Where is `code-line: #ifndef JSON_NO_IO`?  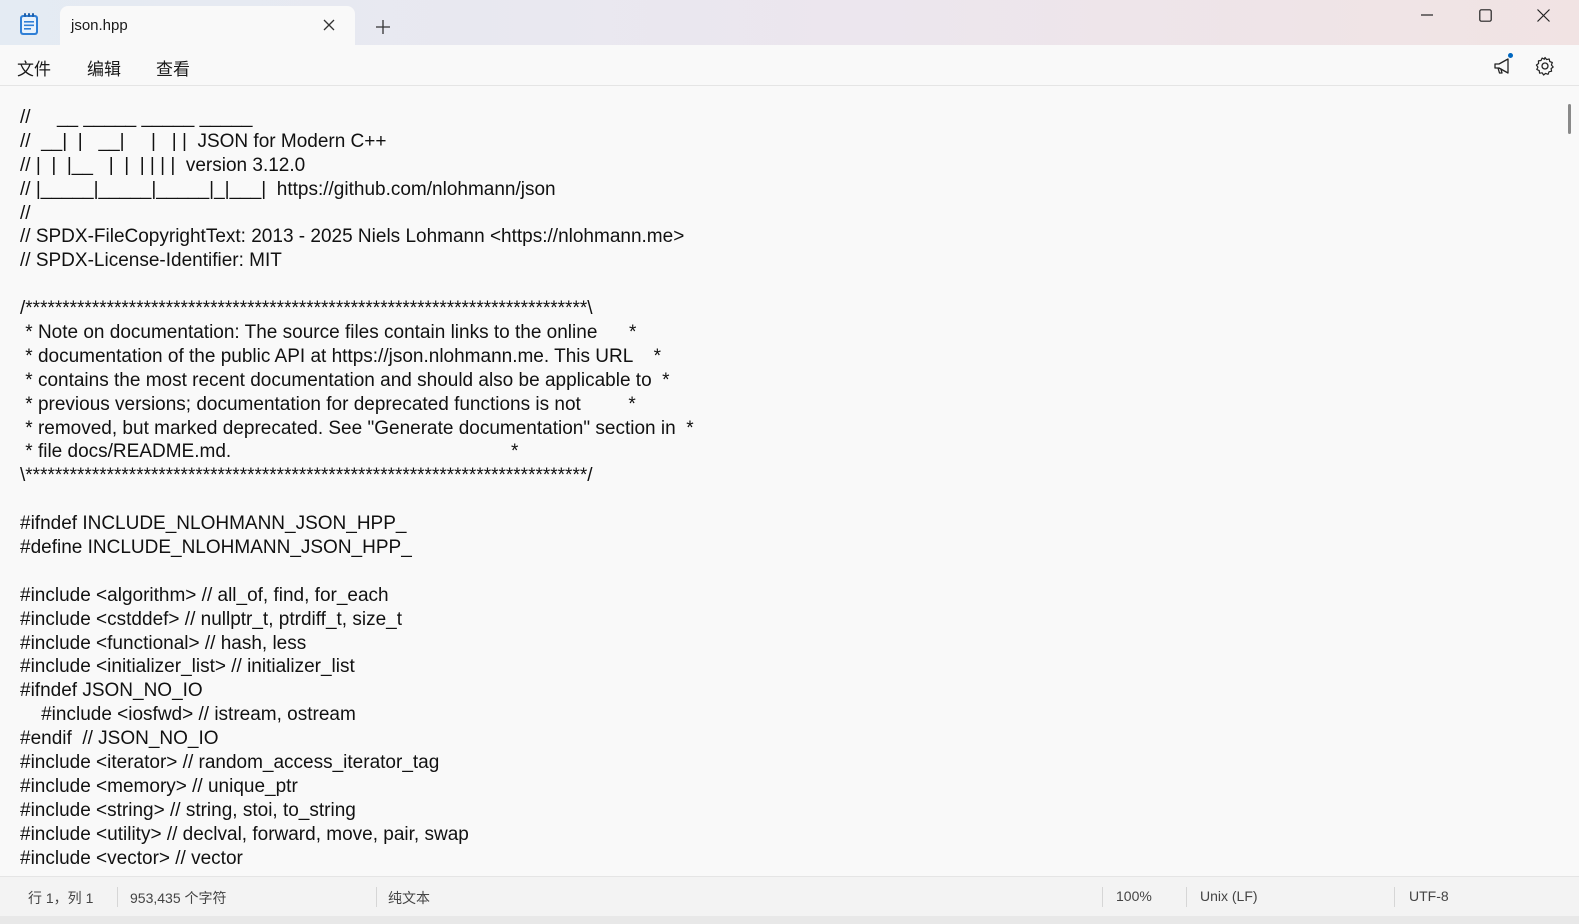 code-line: #ifndef JSON_NO_IO is located at coordinates (111, 691).